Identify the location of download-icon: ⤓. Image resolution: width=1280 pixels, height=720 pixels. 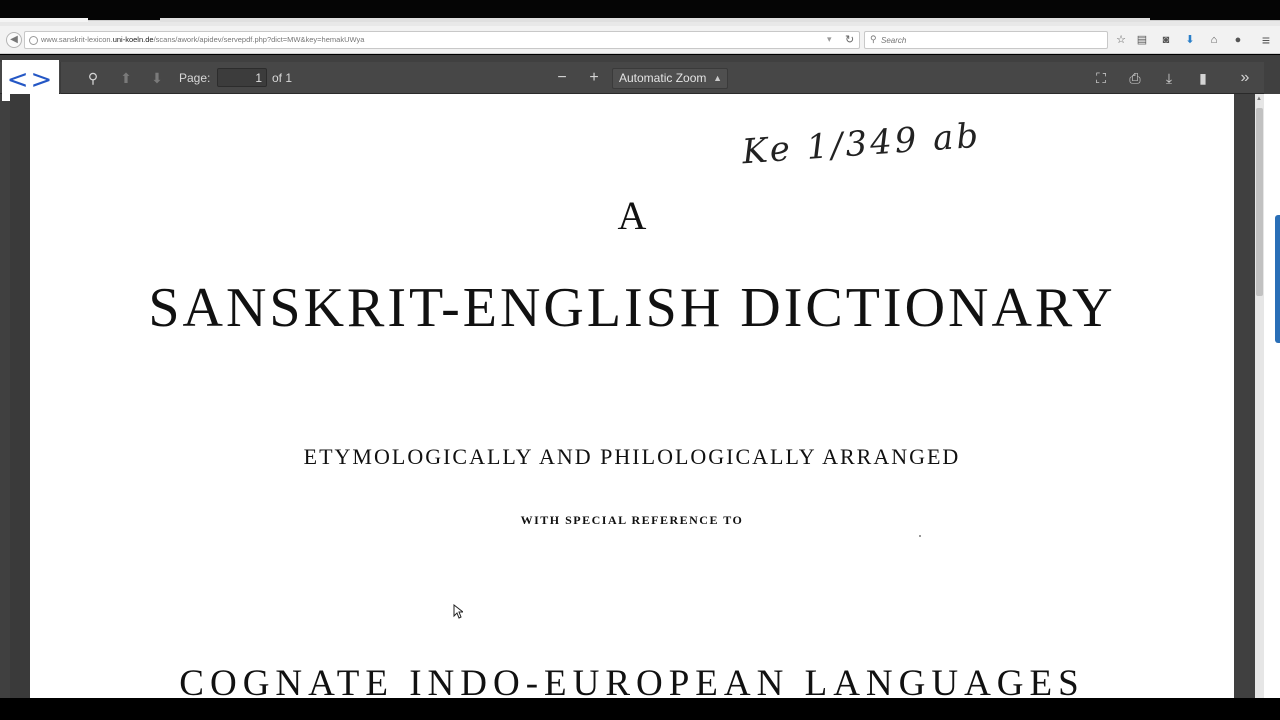
(1169, 78).